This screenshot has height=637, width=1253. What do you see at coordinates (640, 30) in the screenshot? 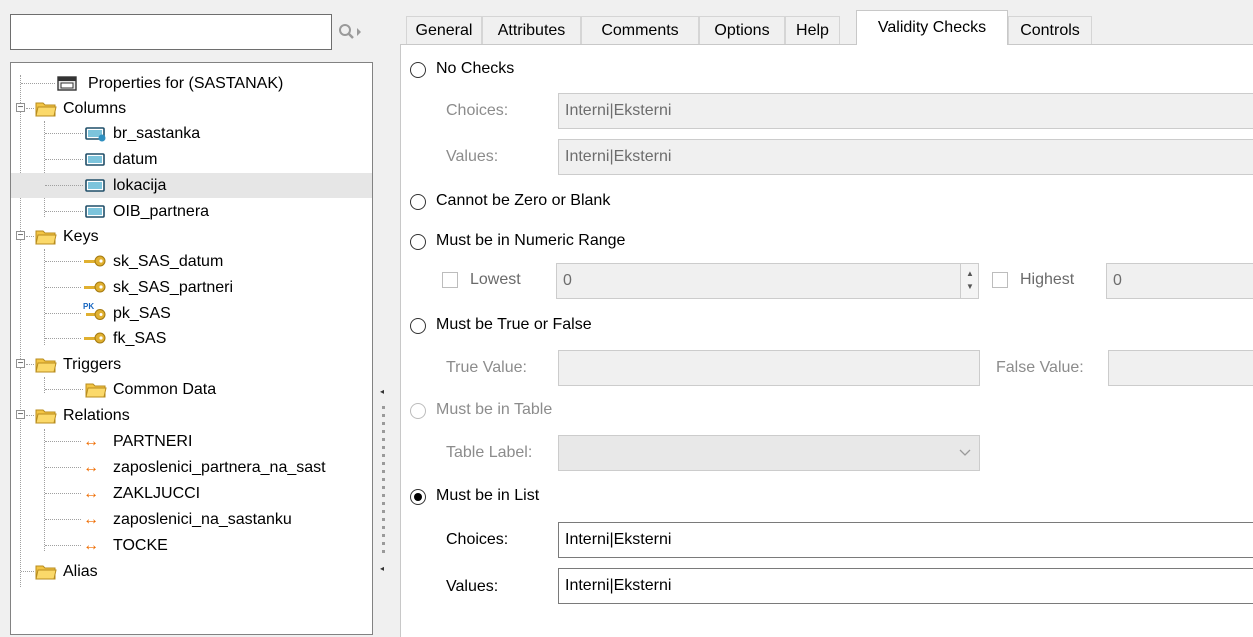
I see `tab-comments: Comments` at bounding box center [640, 30].